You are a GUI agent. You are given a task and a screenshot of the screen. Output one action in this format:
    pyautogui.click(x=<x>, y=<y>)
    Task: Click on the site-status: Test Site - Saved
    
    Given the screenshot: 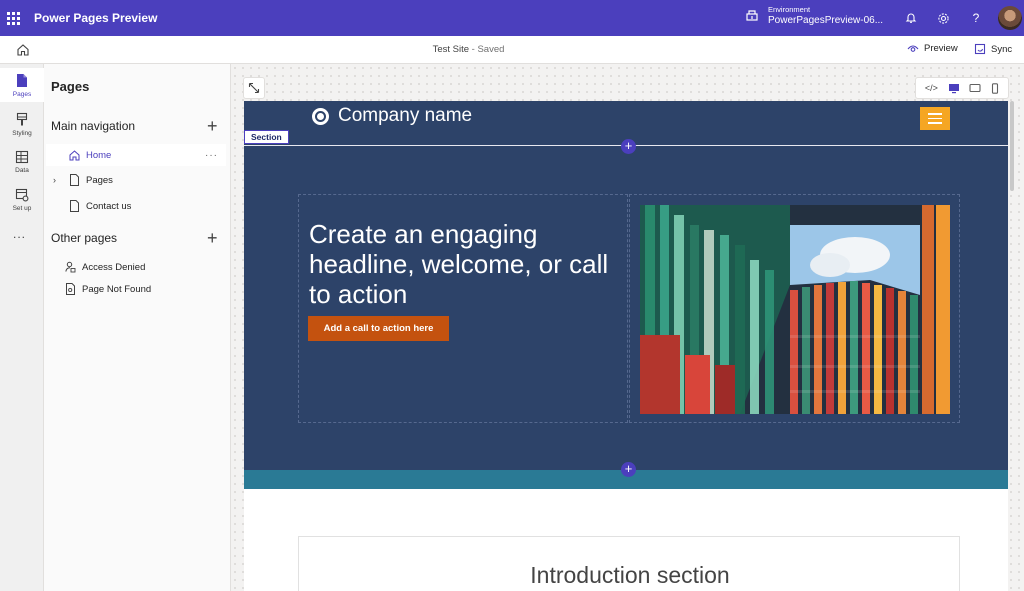 What is the action you would take?
    pyautogui.click(x=468, y=49)
    